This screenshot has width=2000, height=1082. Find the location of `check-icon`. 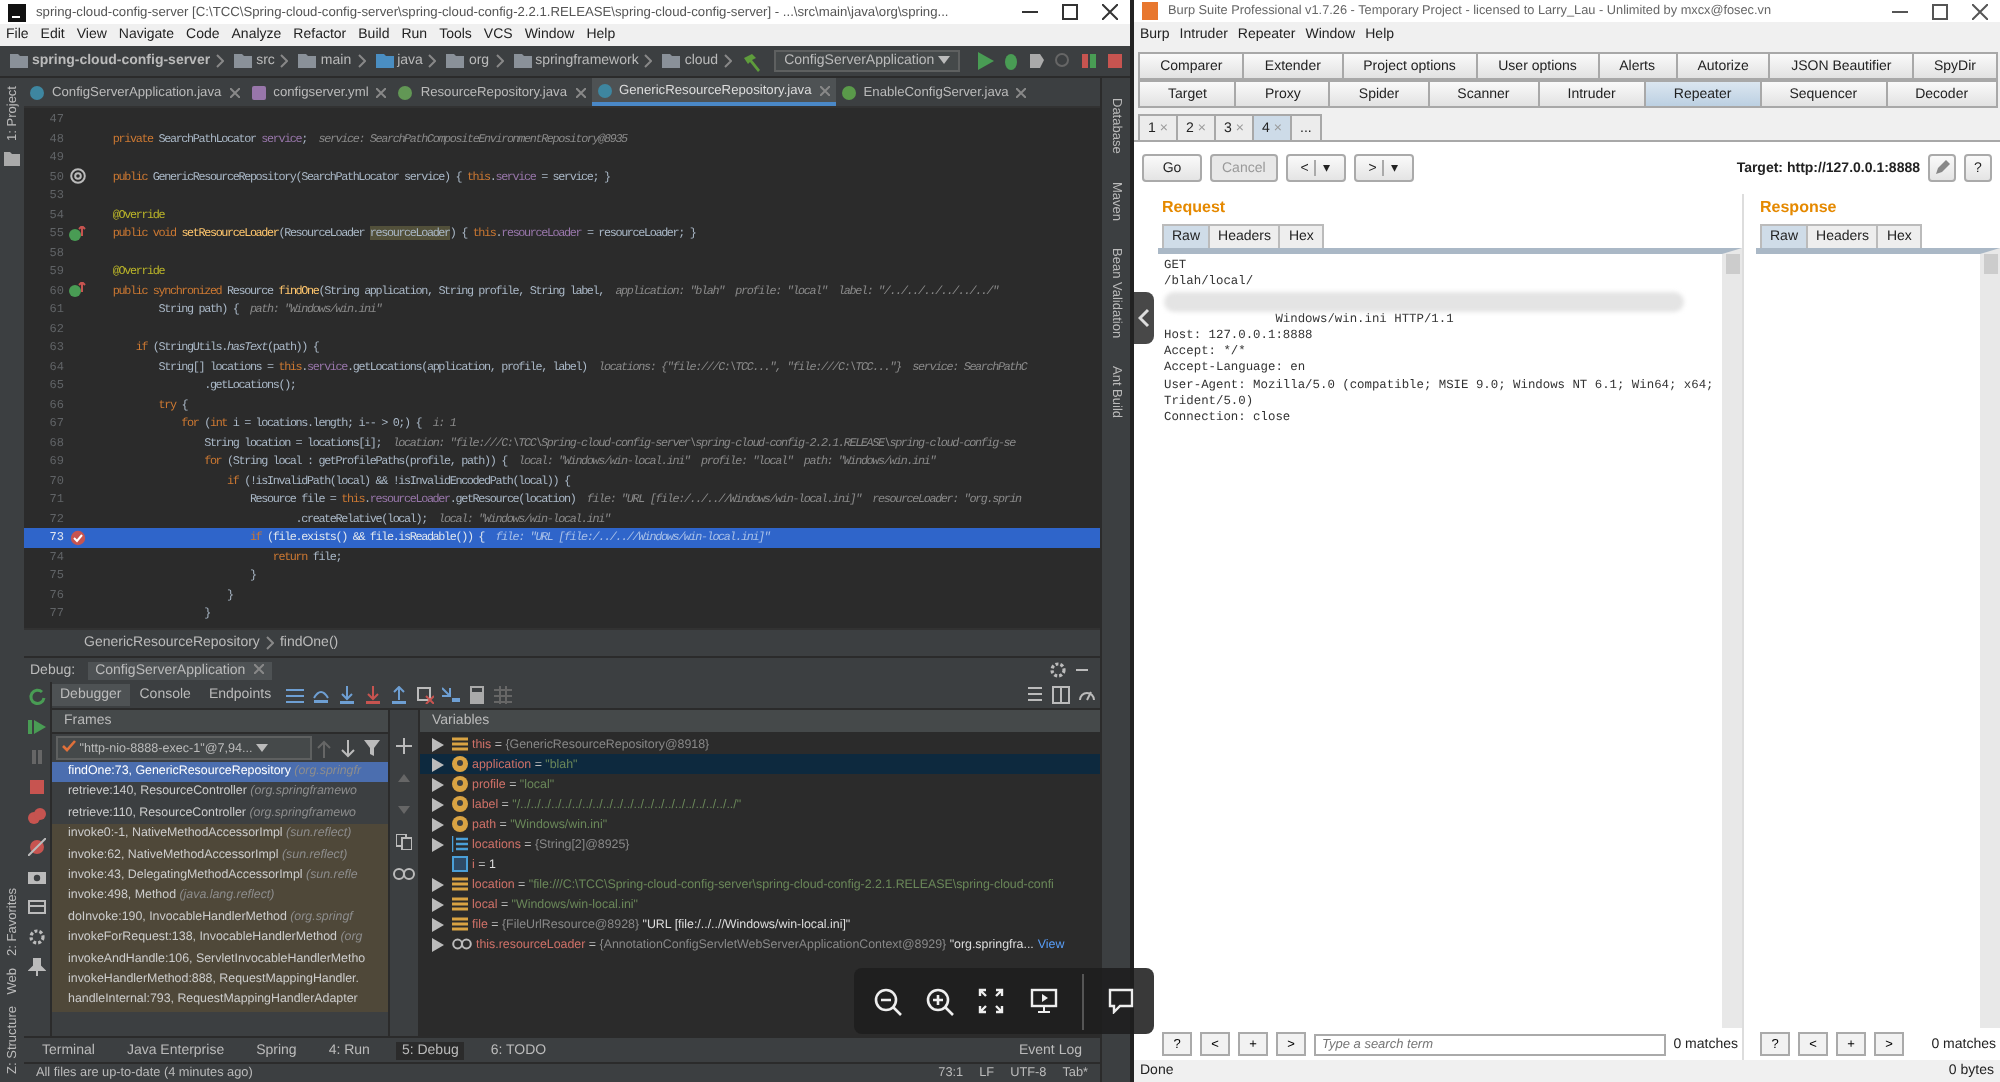

check-icon is located at coordinates (69, 746).